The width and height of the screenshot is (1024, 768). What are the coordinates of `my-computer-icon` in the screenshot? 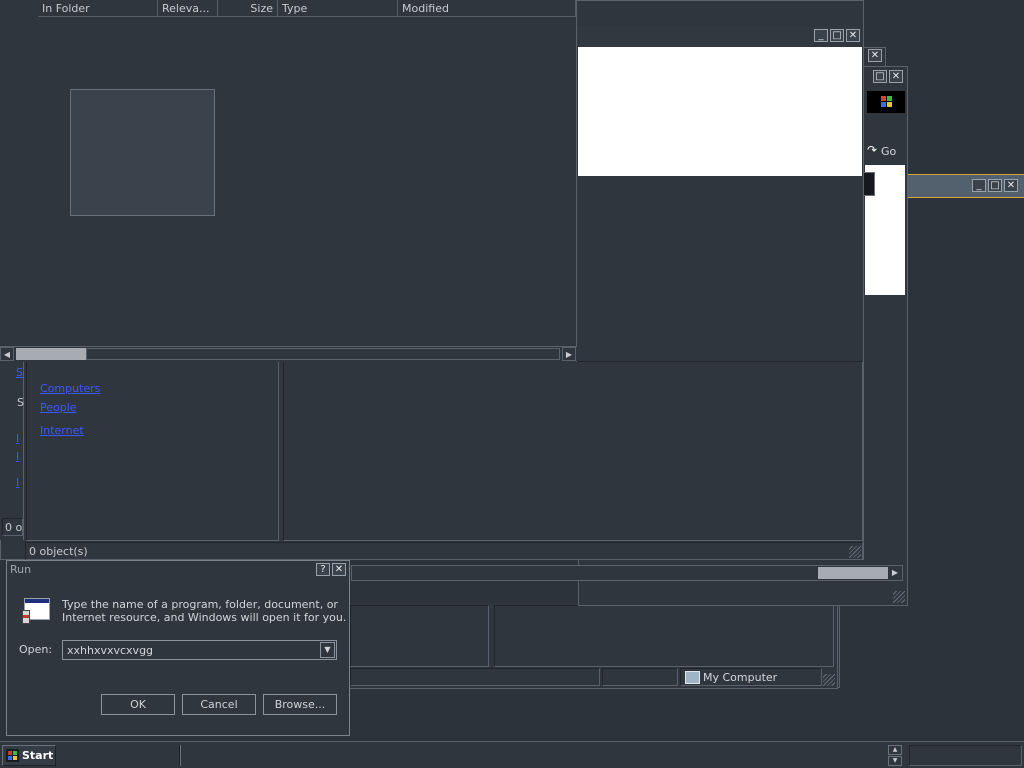 It's located at (692, 677).